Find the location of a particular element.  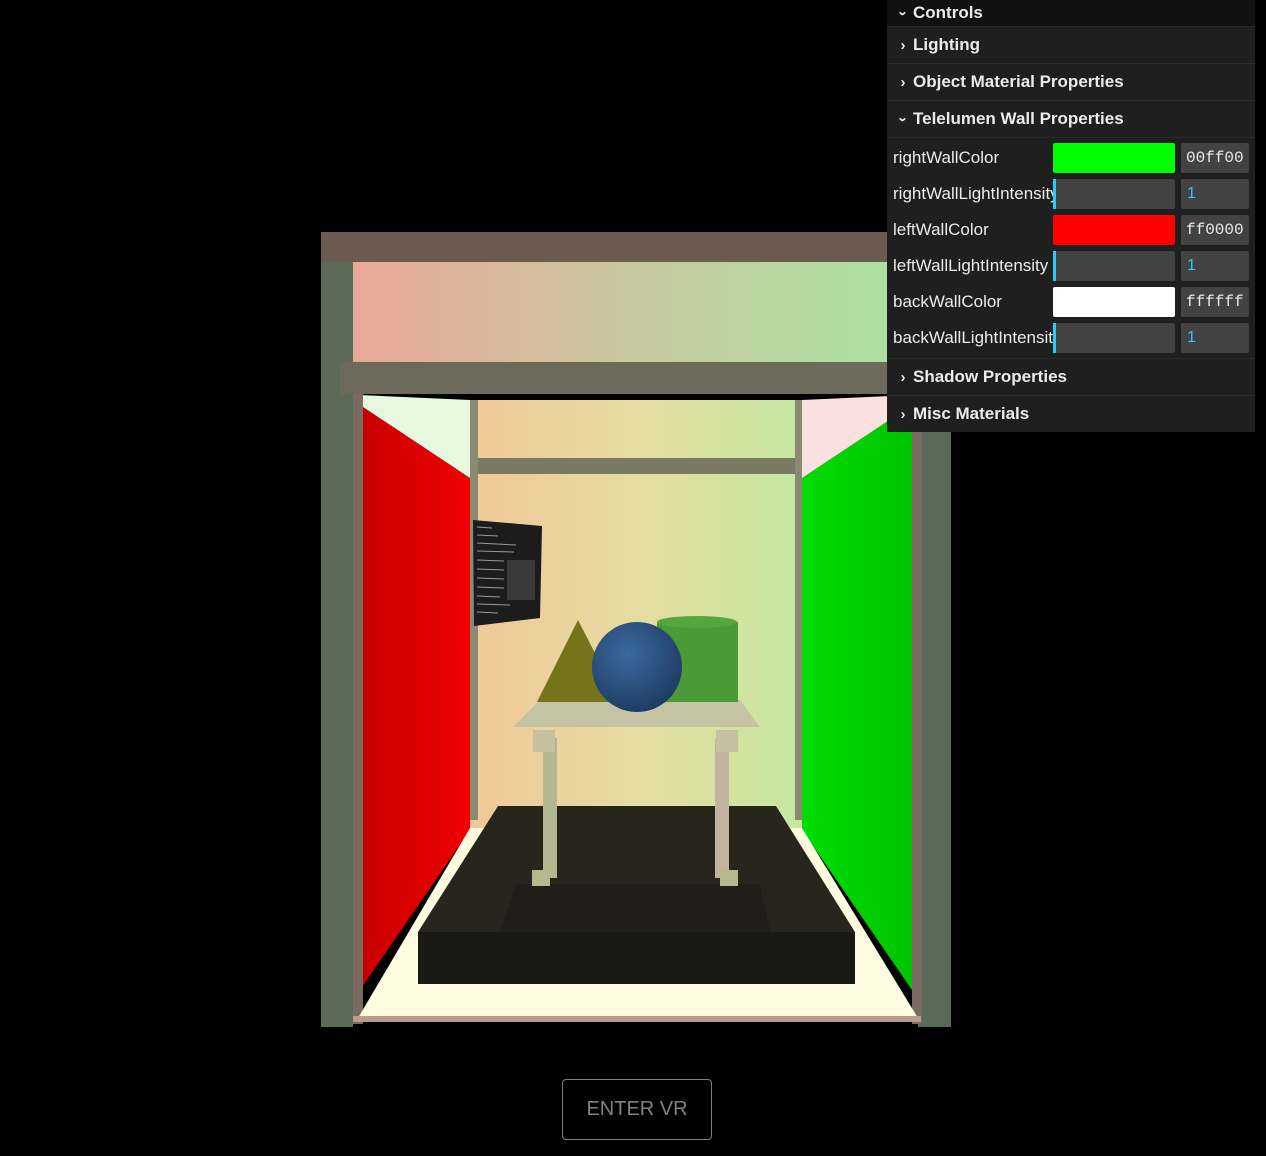

folder-object-material-label: Object Material Properties is located at coordinates (1018, 81).